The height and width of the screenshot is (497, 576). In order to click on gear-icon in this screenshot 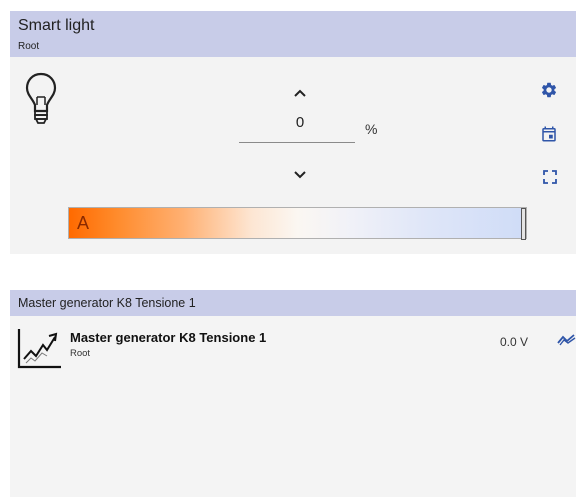, I will do `click(549, 90)`.